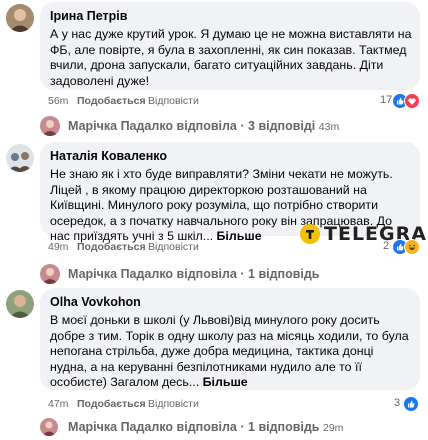 This screenshot has height=440, width=428. I want to click on reaction-summary: 2, so click(404, 247).